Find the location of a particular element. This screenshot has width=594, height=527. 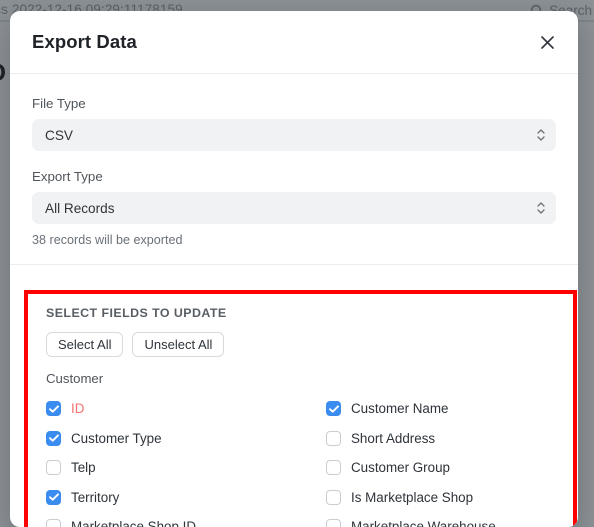

export-type-value: All Records is located at coordinates (80, 208).